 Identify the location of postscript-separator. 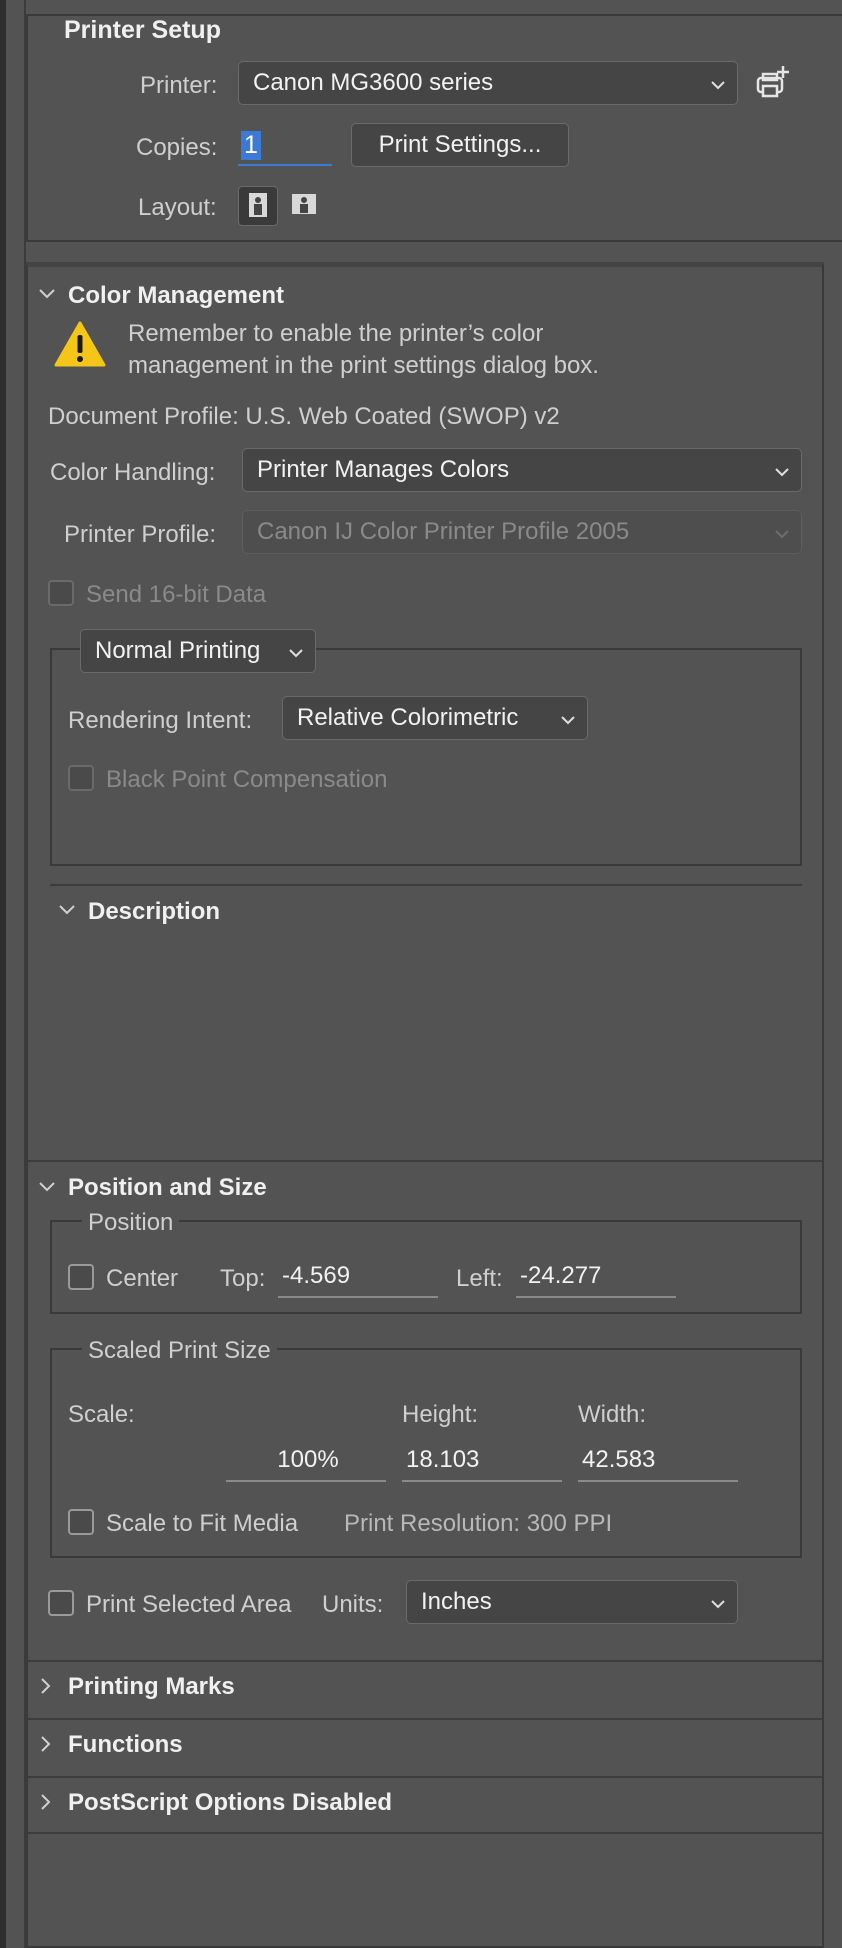
(425, 1777).